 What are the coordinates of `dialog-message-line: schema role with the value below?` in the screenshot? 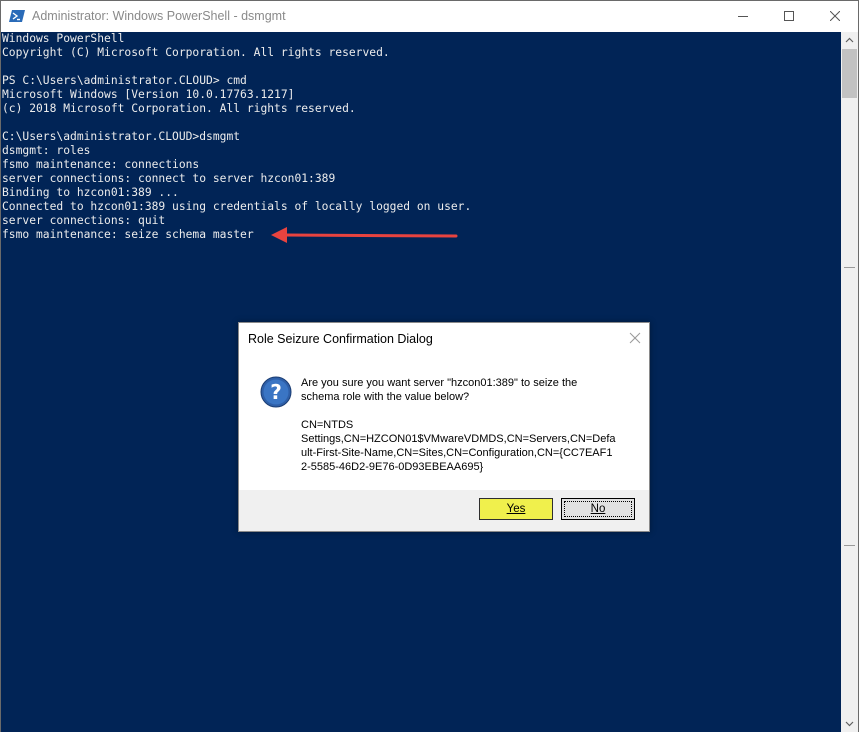 It's located at (385, 397).